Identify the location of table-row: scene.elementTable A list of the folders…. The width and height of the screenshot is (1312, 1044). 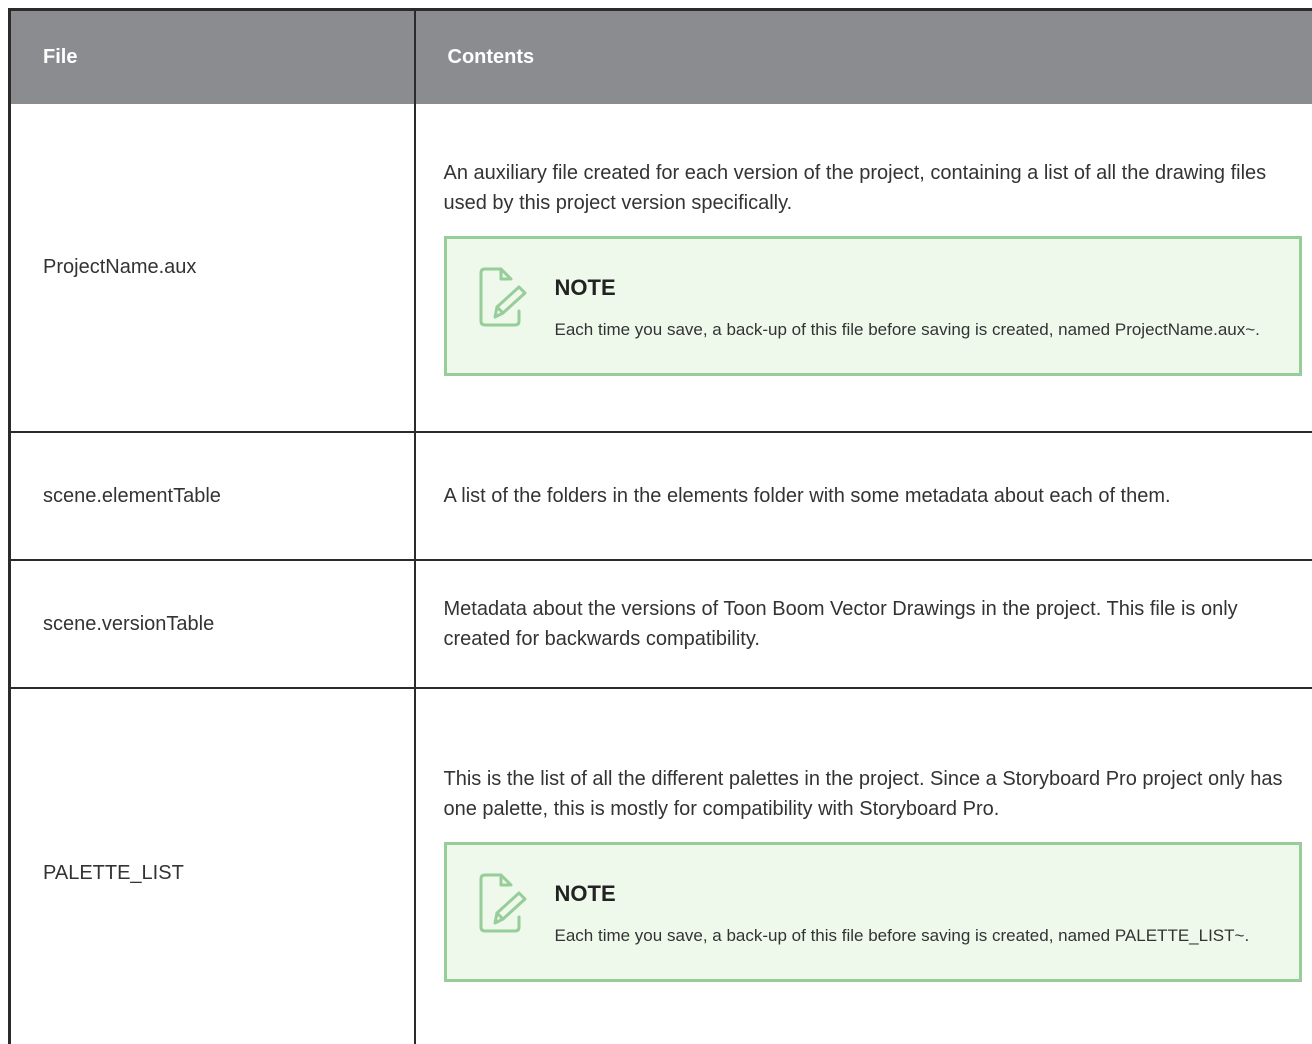
(660, 496).